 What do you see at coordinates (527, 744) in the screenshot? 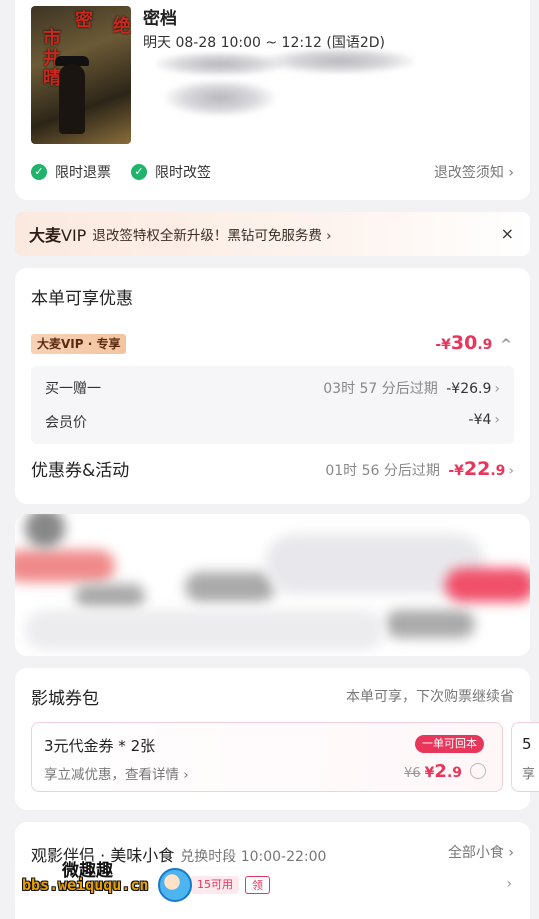
I see `voucher-next-title: 5` at bounding box center [527, 744].